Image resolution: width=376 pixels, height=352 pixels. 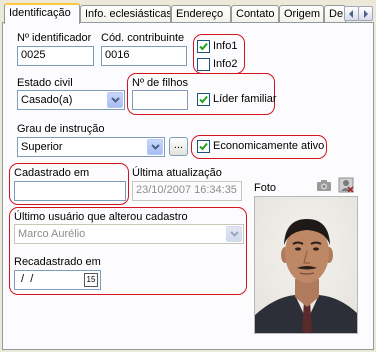 What do you see at coordinates (265, 188) in the screenshot?
I see `foto-label: Foto` at bounding box center [265, 188].